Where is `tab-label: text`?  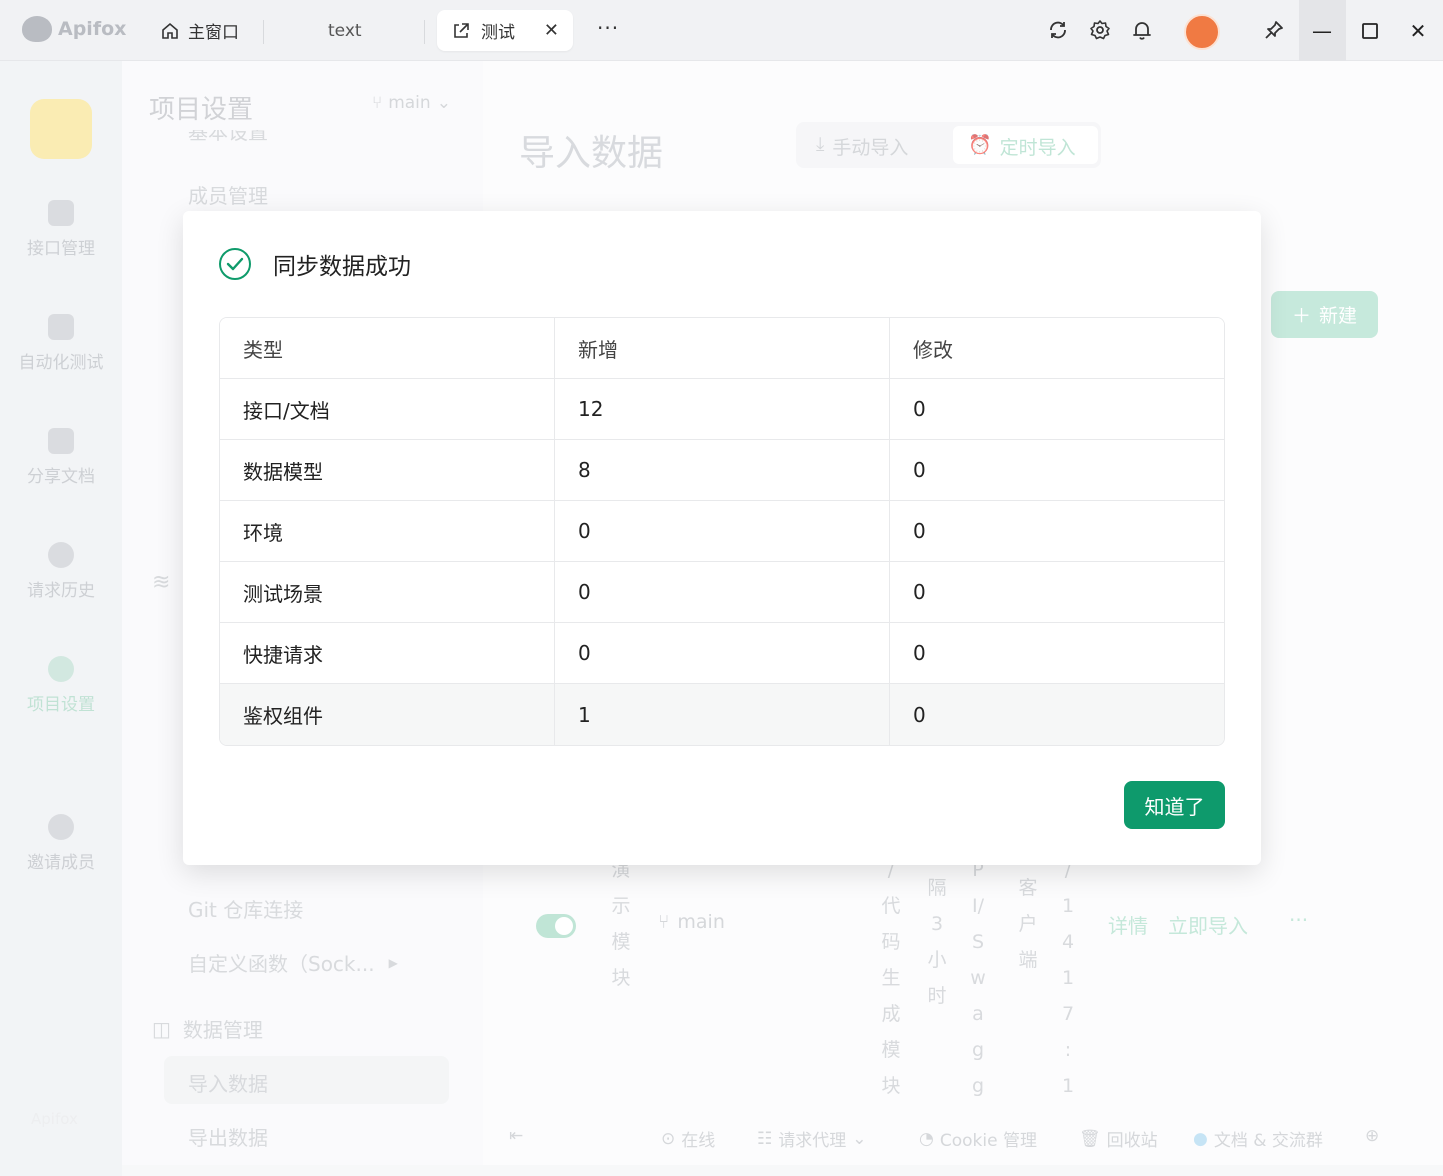 tab-label: text is located at coordinates (345, 30).